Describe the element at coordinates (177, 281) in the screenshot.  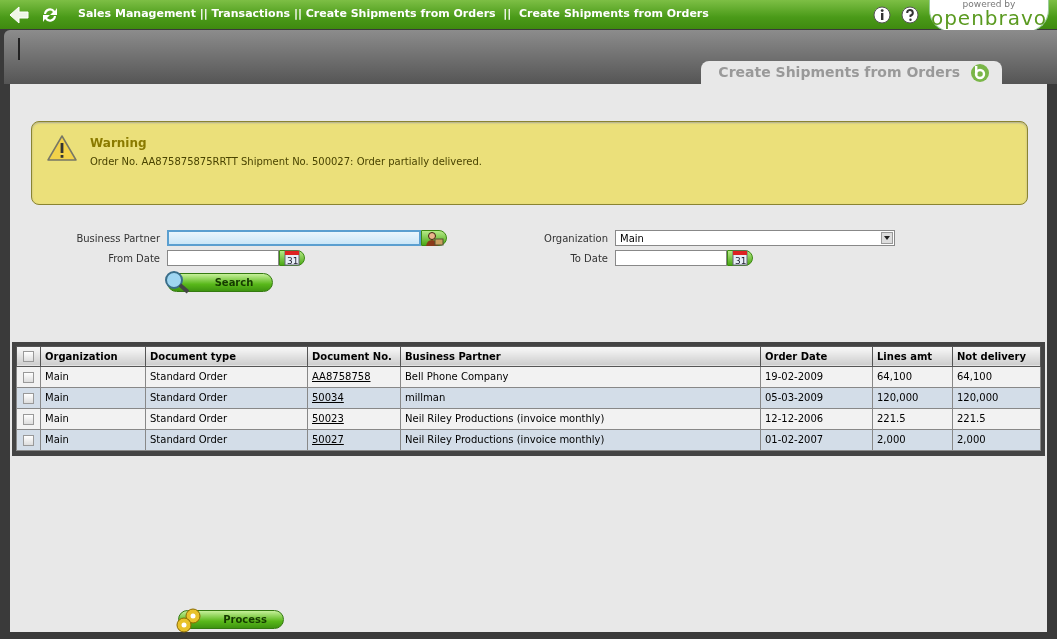
I see `search-icon` at that location.